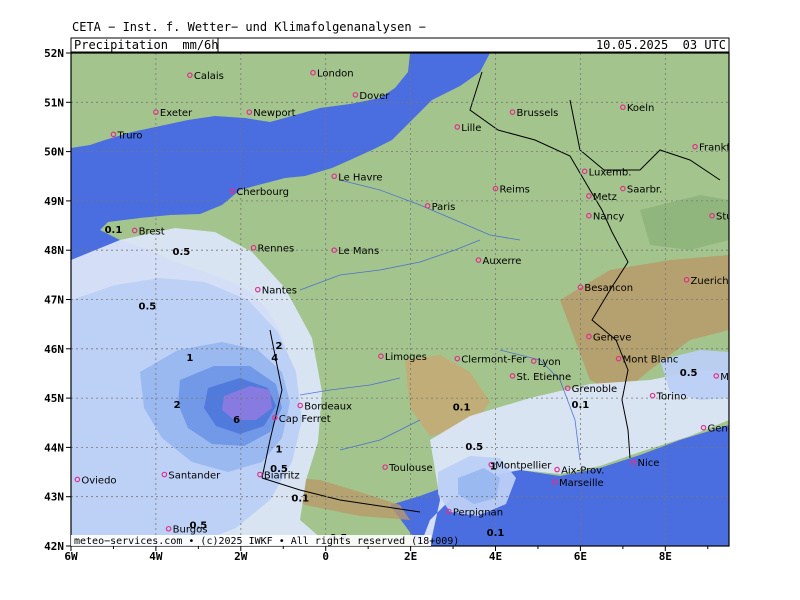 This screenshot has width=800, height=600. I want to click on city-label: Luxemb., so click(610, 172).